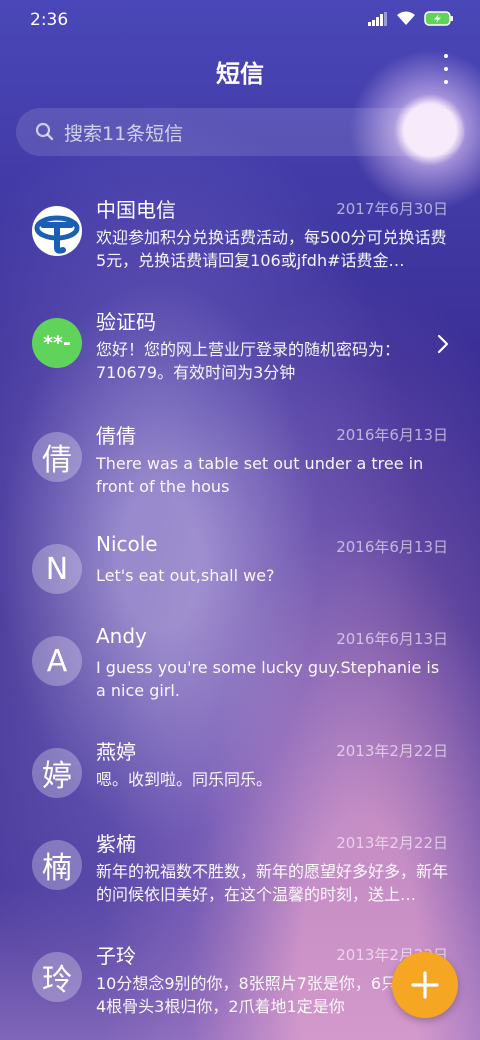 This screenshot has width=480, height=1040. What do you see at coordinates (57, 457) in the screenshot?
I see `avatar: 倩` at bounding box center [57, 457].